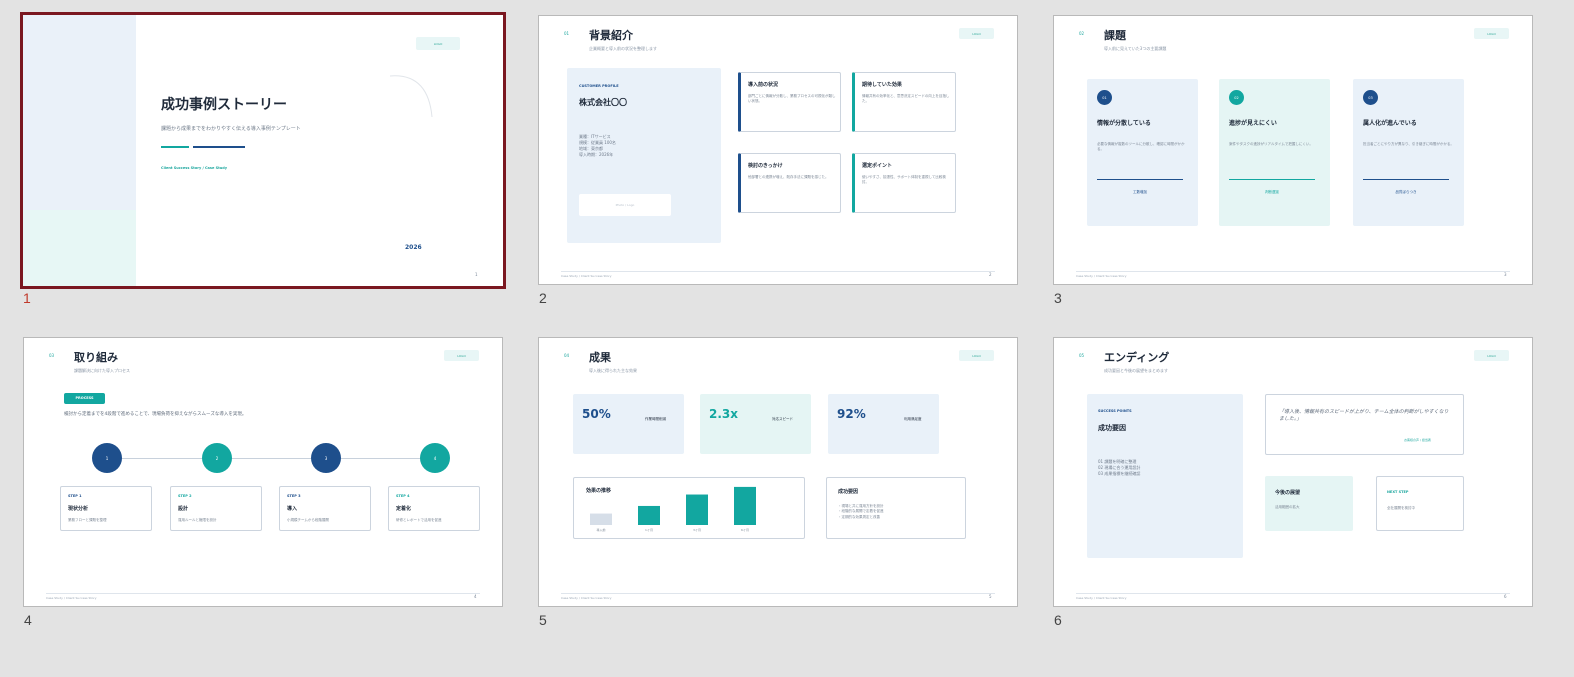 This screenshot has width=1574, height=677. Describe the element at coordinates (689, 508) in the screenshot. I see `chart-card: 効果の推移 導入前 1ヶ月 3ヶ月 6ヶ月` at that location.